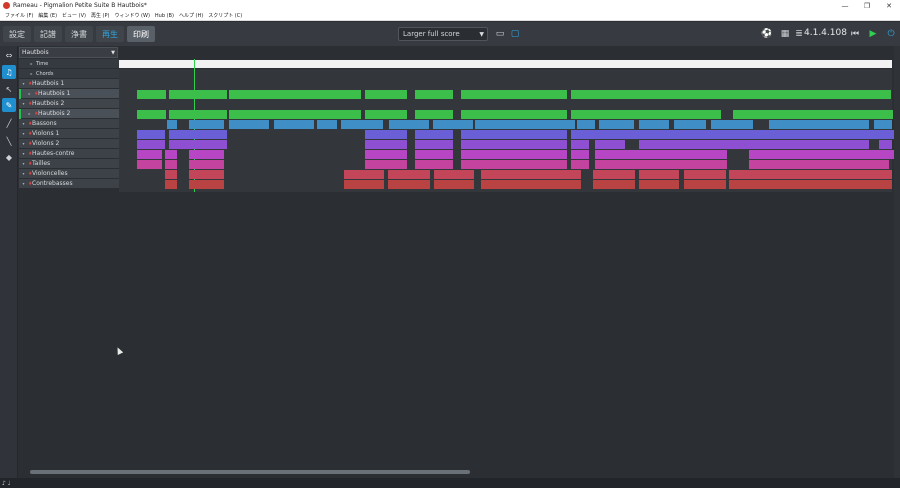  Describe the element at coordinates (47, 15) in the screenshot. I see `menu-edit: 編集 (E)` at that location.